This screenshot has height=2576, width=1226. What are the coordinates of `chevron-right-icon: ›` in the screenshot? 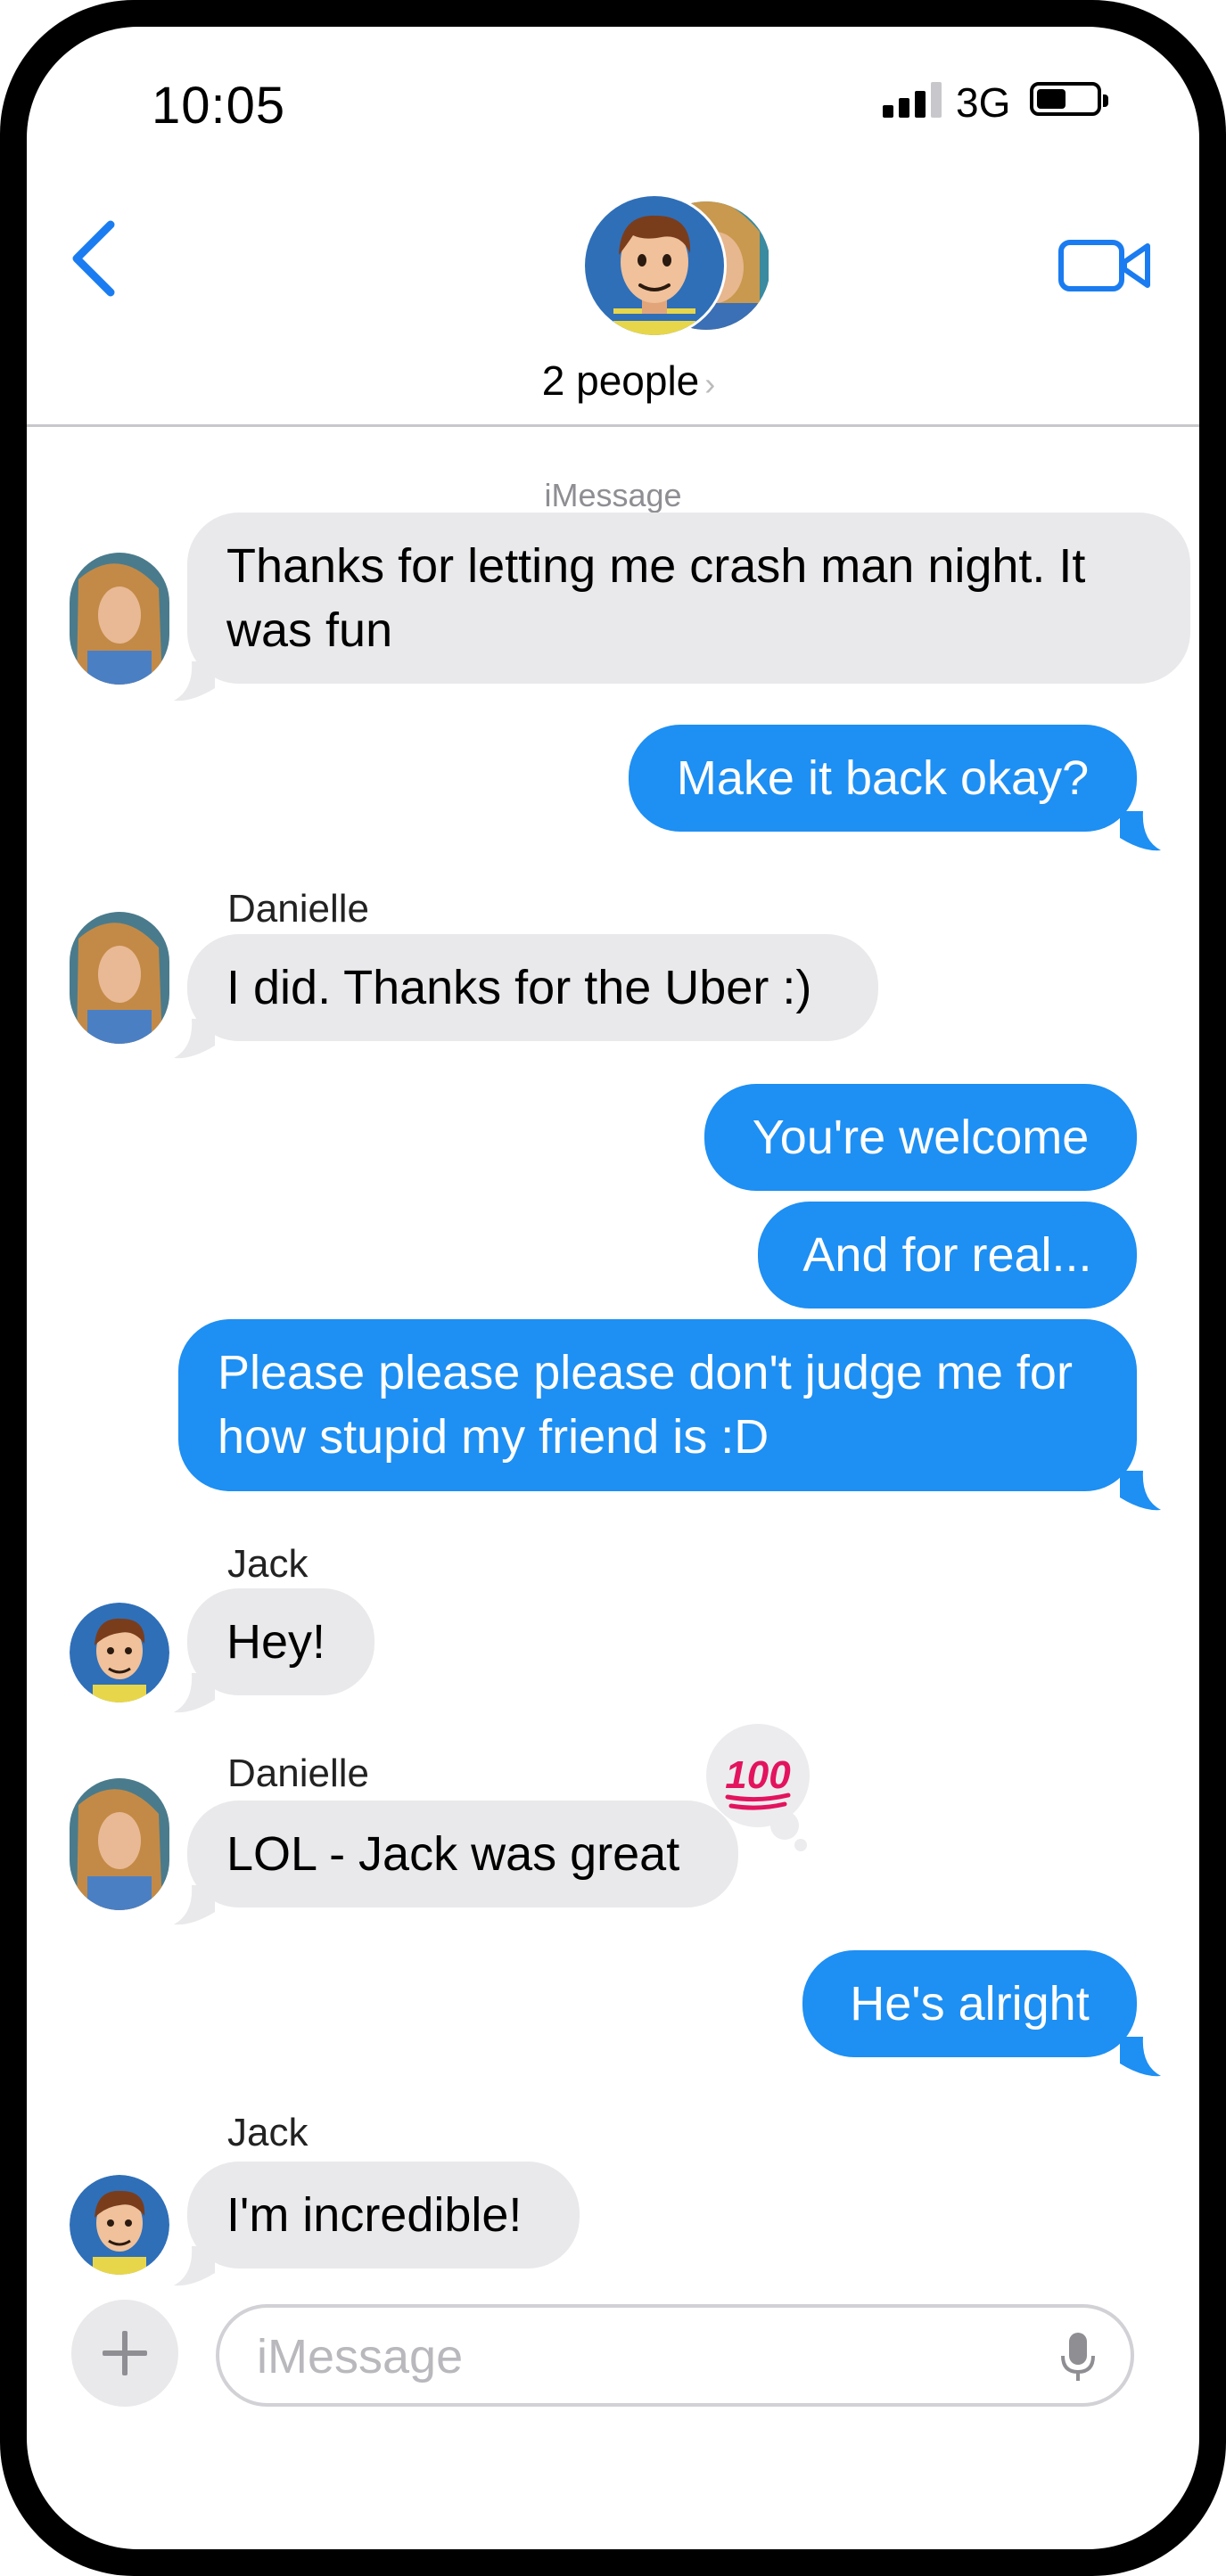 It's located at (710, 383).